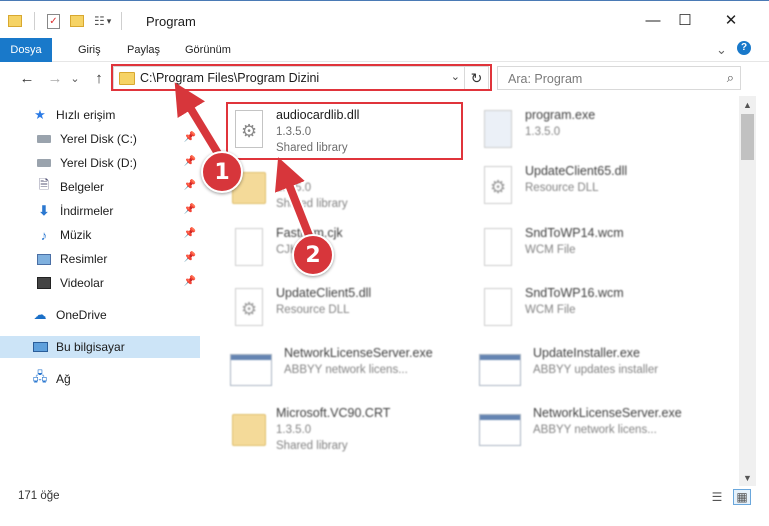 The width and height of the screenshot is (769, 526). I want to click on sidebar-item-quick-access: ★ Hızlı erişim, so click(100, 115).